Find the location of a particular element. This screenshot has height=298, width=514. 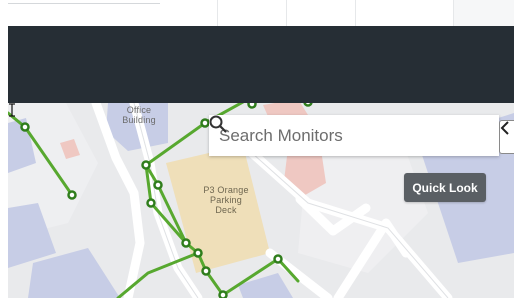

parking-deck-label: P3 Orange Parking Deck is located at coordinates (226, 200).